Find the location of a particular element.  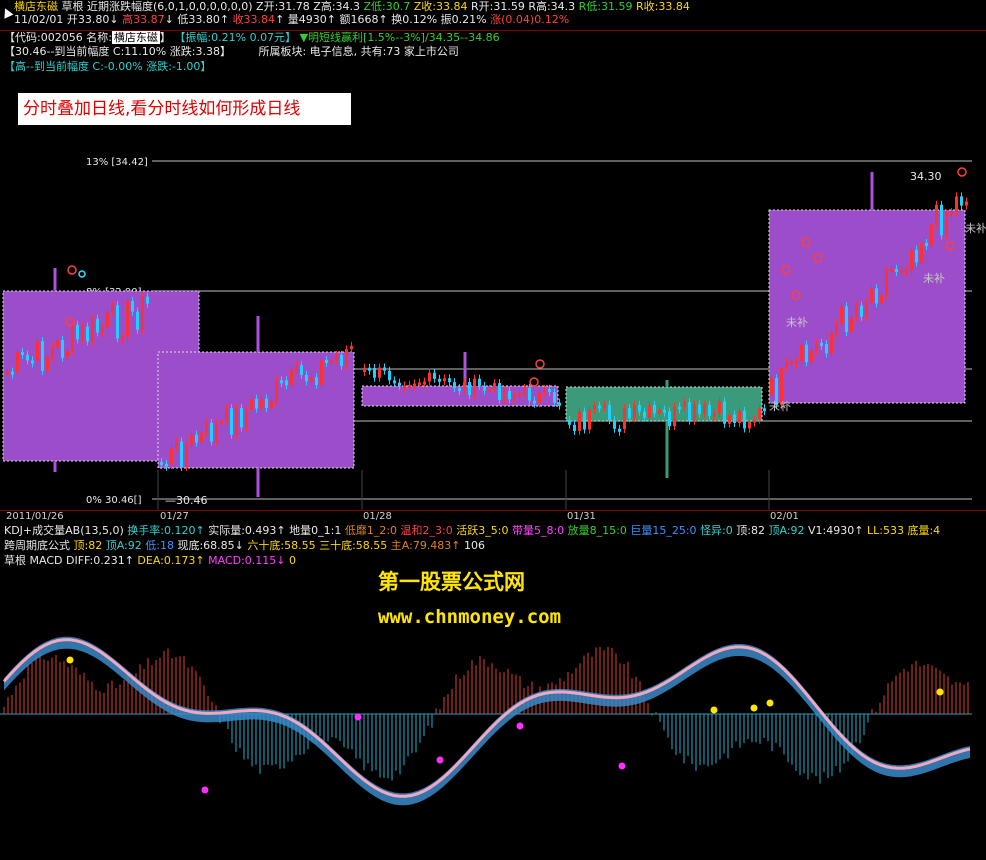

formula-params: 近期涨跌幅度(6,0,1,0,0,0,0,0,0) is located at coordinates (170, 6).